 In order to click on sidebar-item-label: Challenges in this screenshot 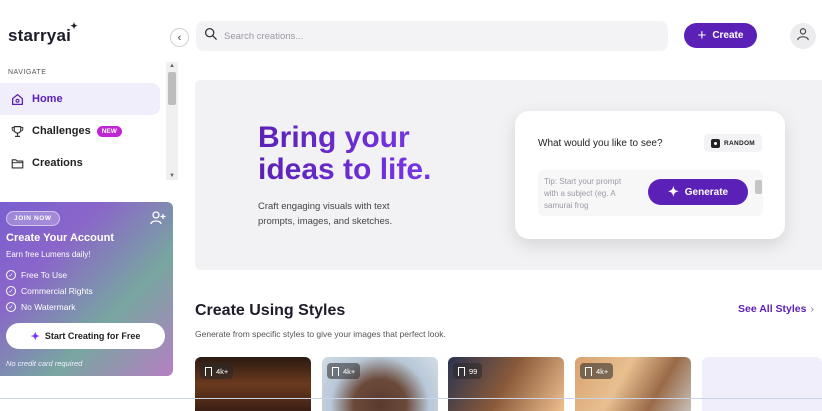, I will do `click(61, 131)`.